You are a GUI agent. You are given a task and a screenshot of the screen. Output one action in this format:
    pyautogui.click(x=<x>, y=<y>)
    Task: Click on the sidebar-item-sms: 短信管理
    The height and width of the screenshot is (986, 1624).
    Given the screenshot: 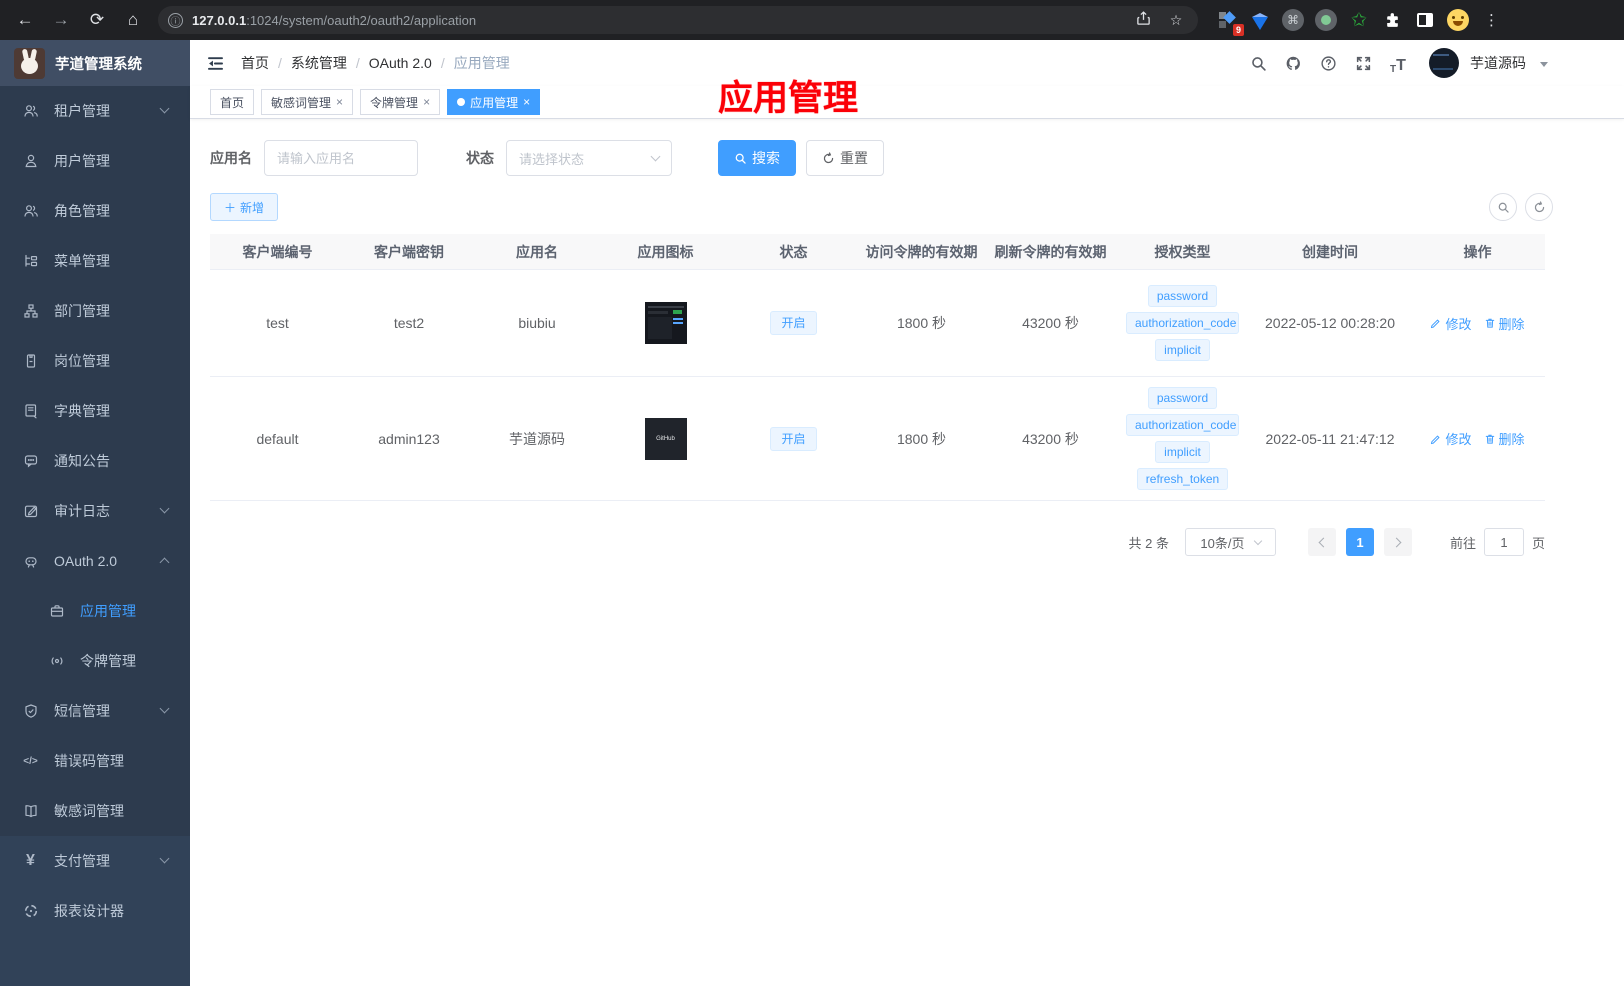 What is the action you would take?
    pyautogui.click(x=95, y=711)
    